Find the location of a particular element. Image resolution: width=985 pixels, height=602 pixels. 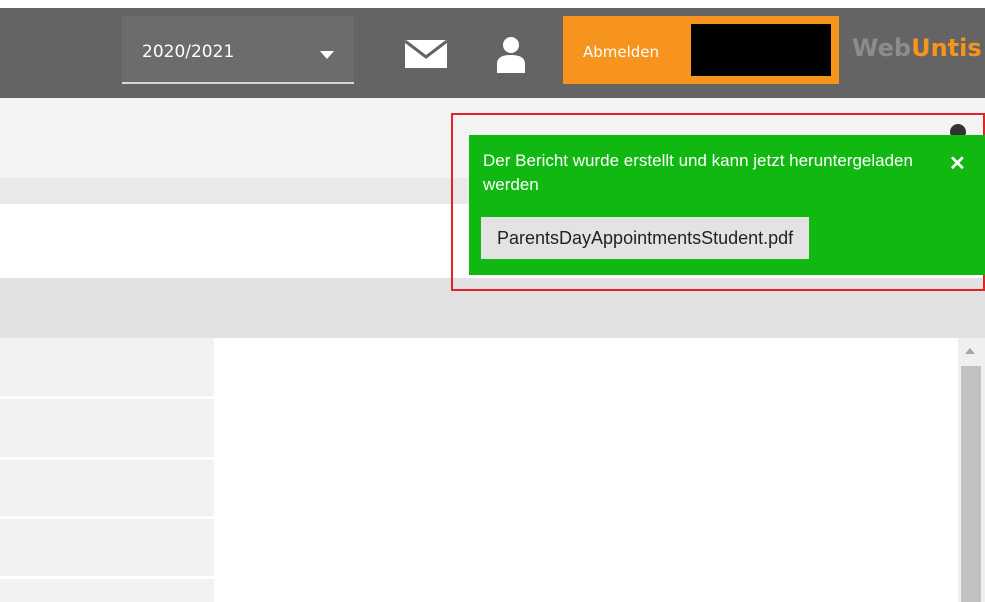

school-year-select: 2020/2021 is located at coordinates (238, 50).